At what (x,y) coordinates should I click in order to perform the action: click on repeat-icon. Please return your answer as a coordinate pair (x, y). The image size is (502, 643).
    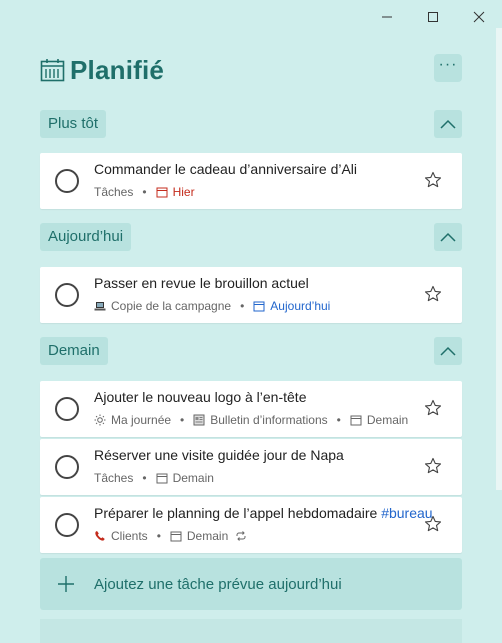
    Looking at the image, I should click on (241, 536).